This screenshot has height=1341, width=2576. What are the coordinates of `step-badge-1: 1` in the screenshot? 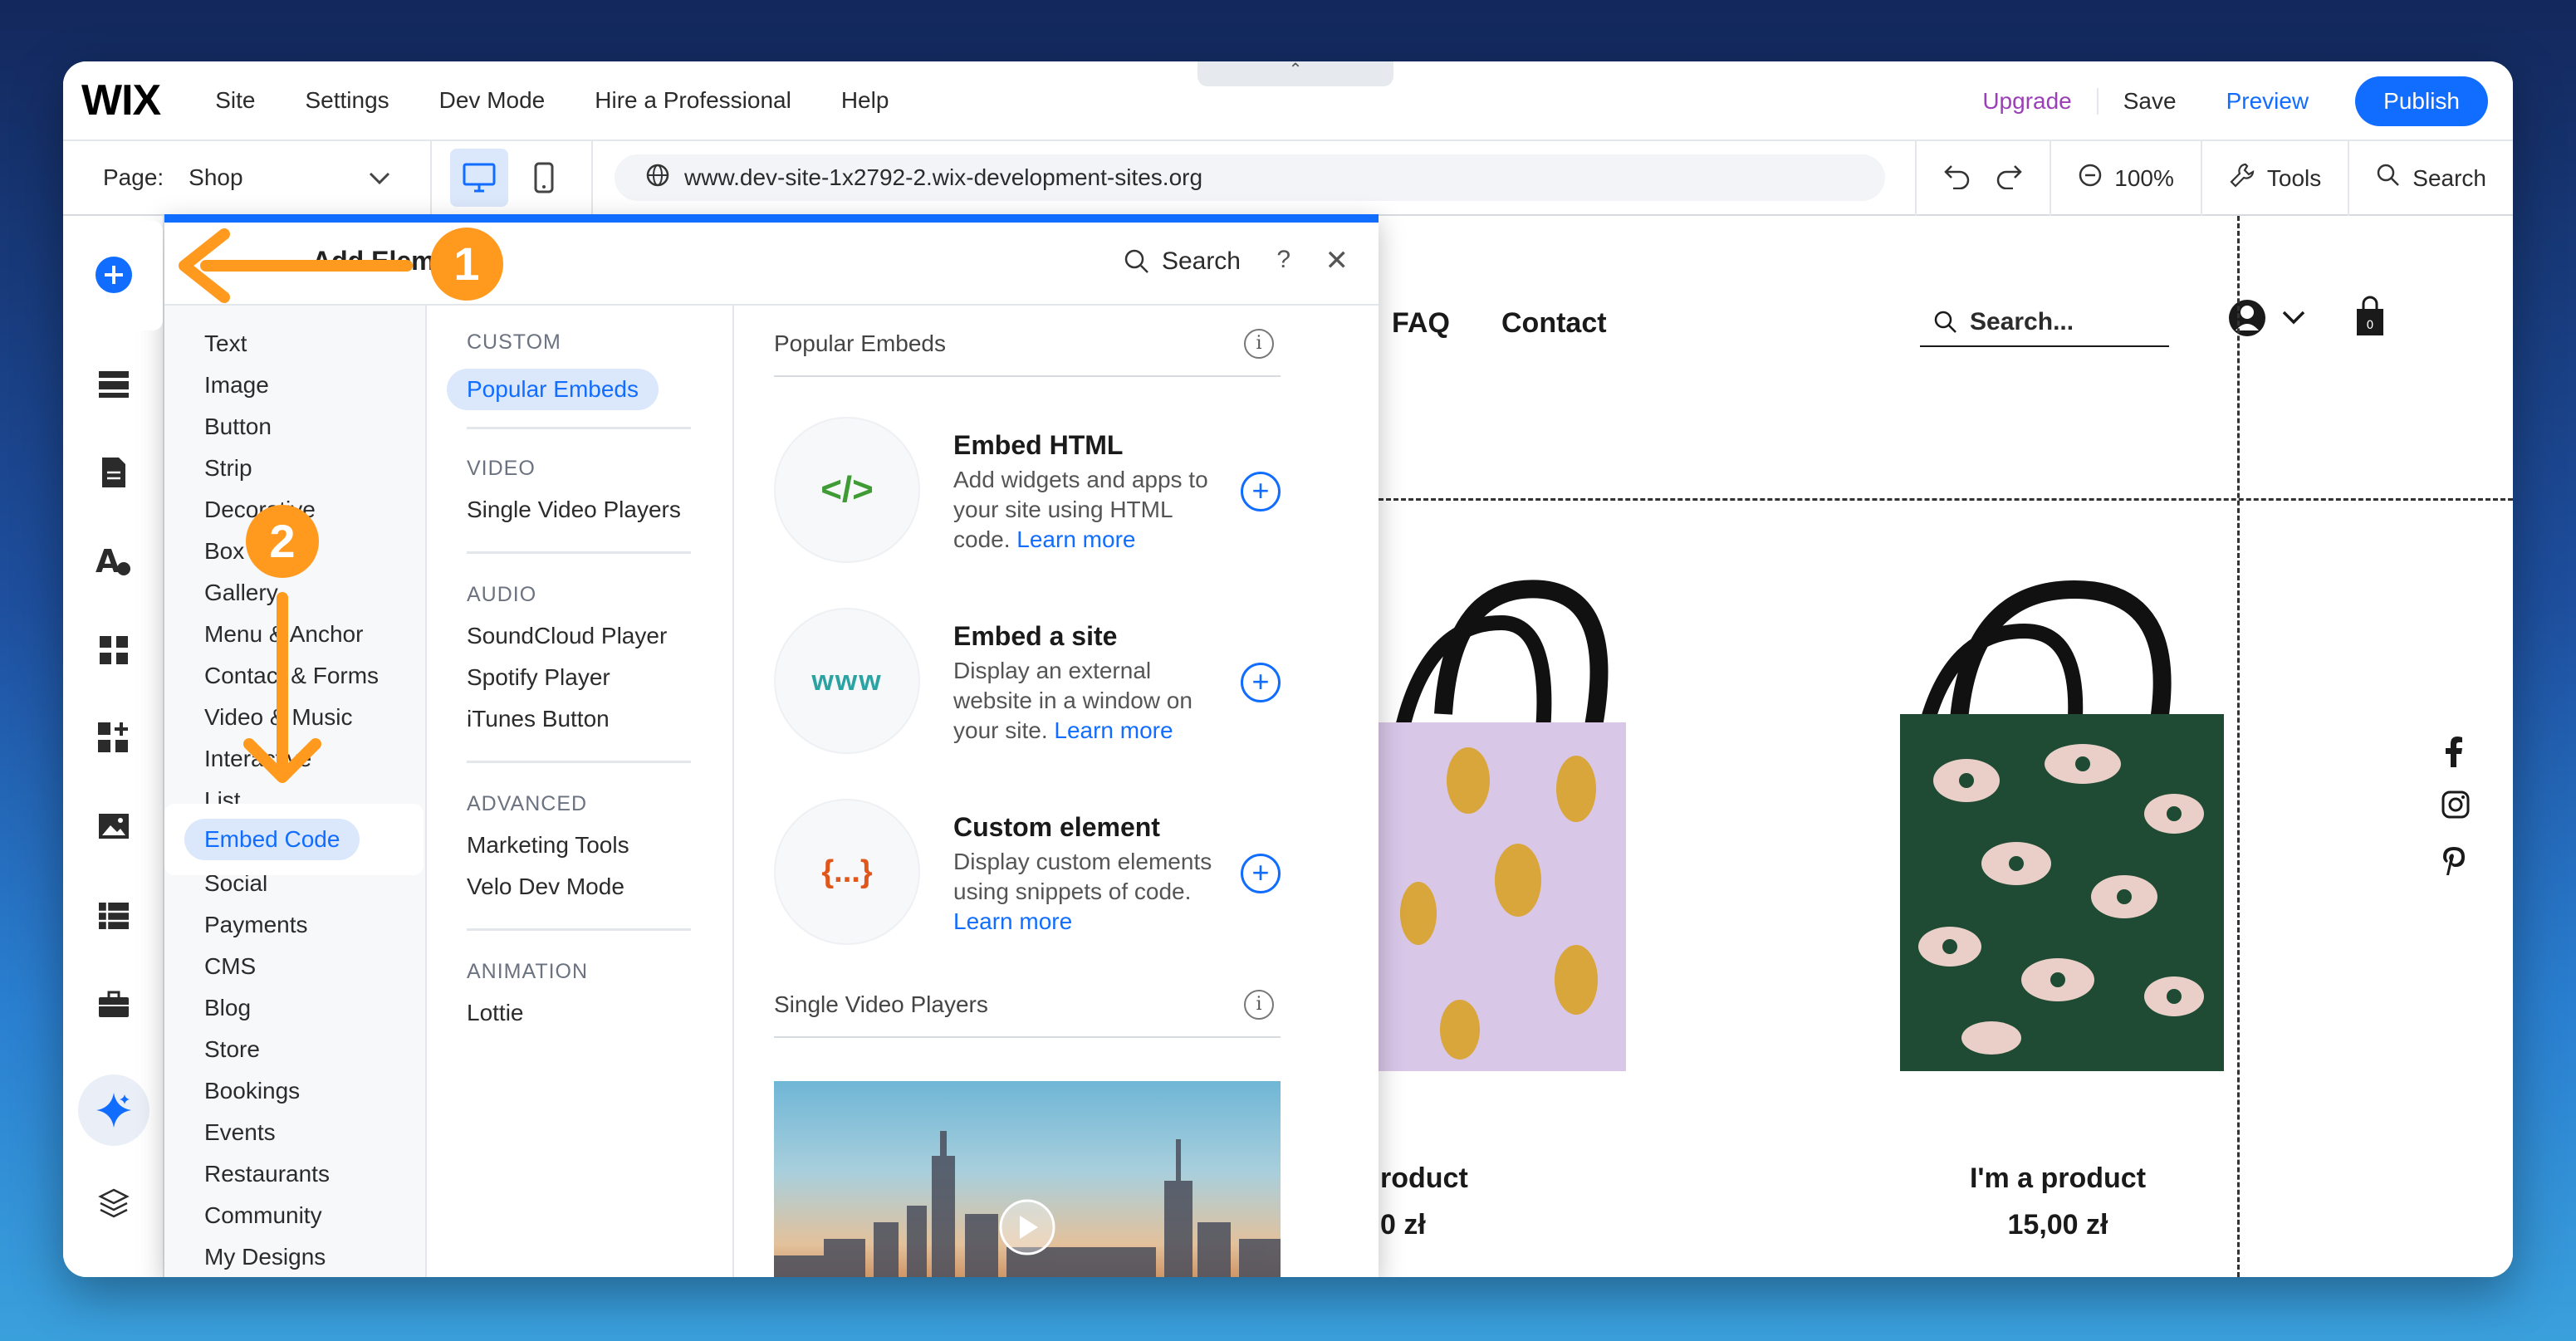 It's located at (466, 264).